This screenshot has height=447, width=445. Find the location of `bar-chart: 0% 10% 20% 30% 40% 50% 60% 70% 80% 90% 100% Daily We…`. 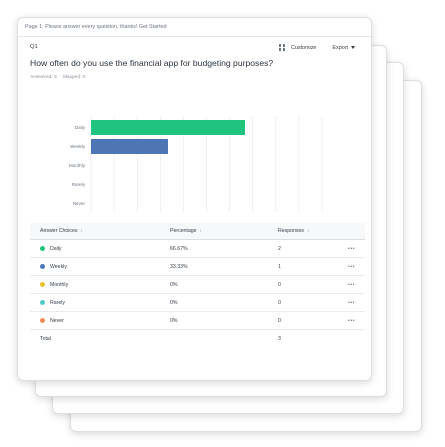

bar-chart: 0% 10% 20% 30% 40% 50% 60% 70% 80% 90% 100% Daily We… is located at coordinates (198, 168).